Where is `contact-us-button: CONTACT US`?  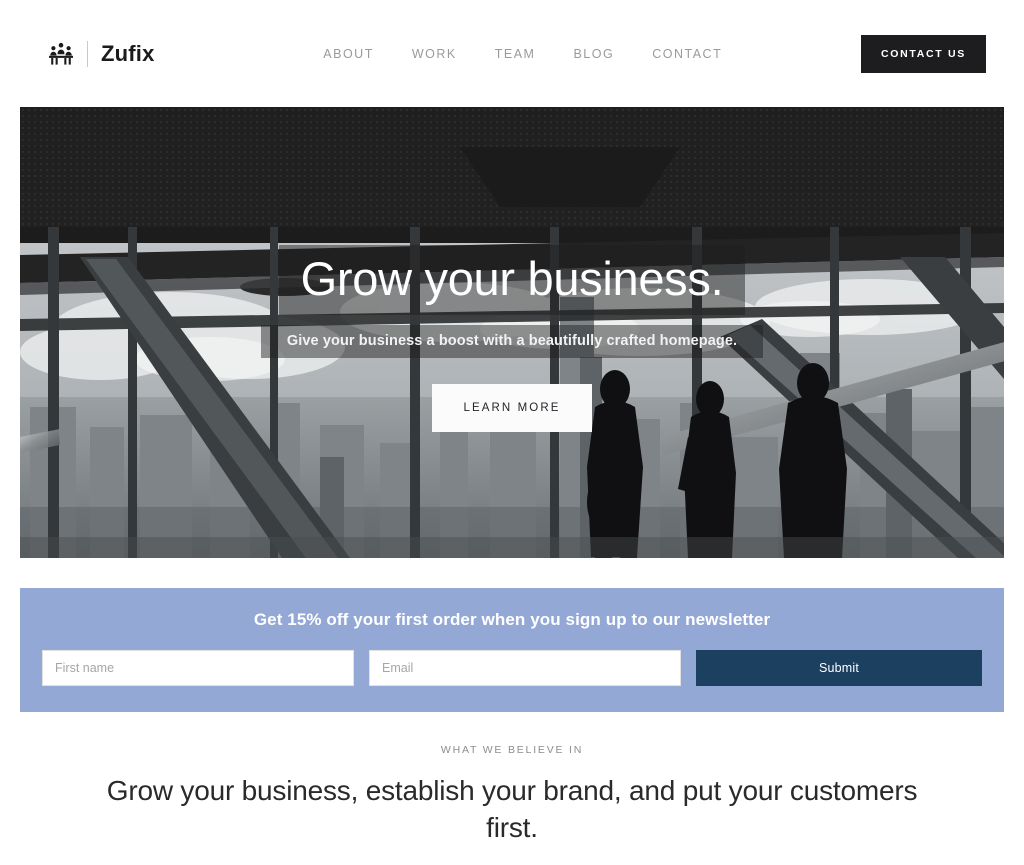
contact-us-button: CONTACT US is located at coordinates (923, 53).